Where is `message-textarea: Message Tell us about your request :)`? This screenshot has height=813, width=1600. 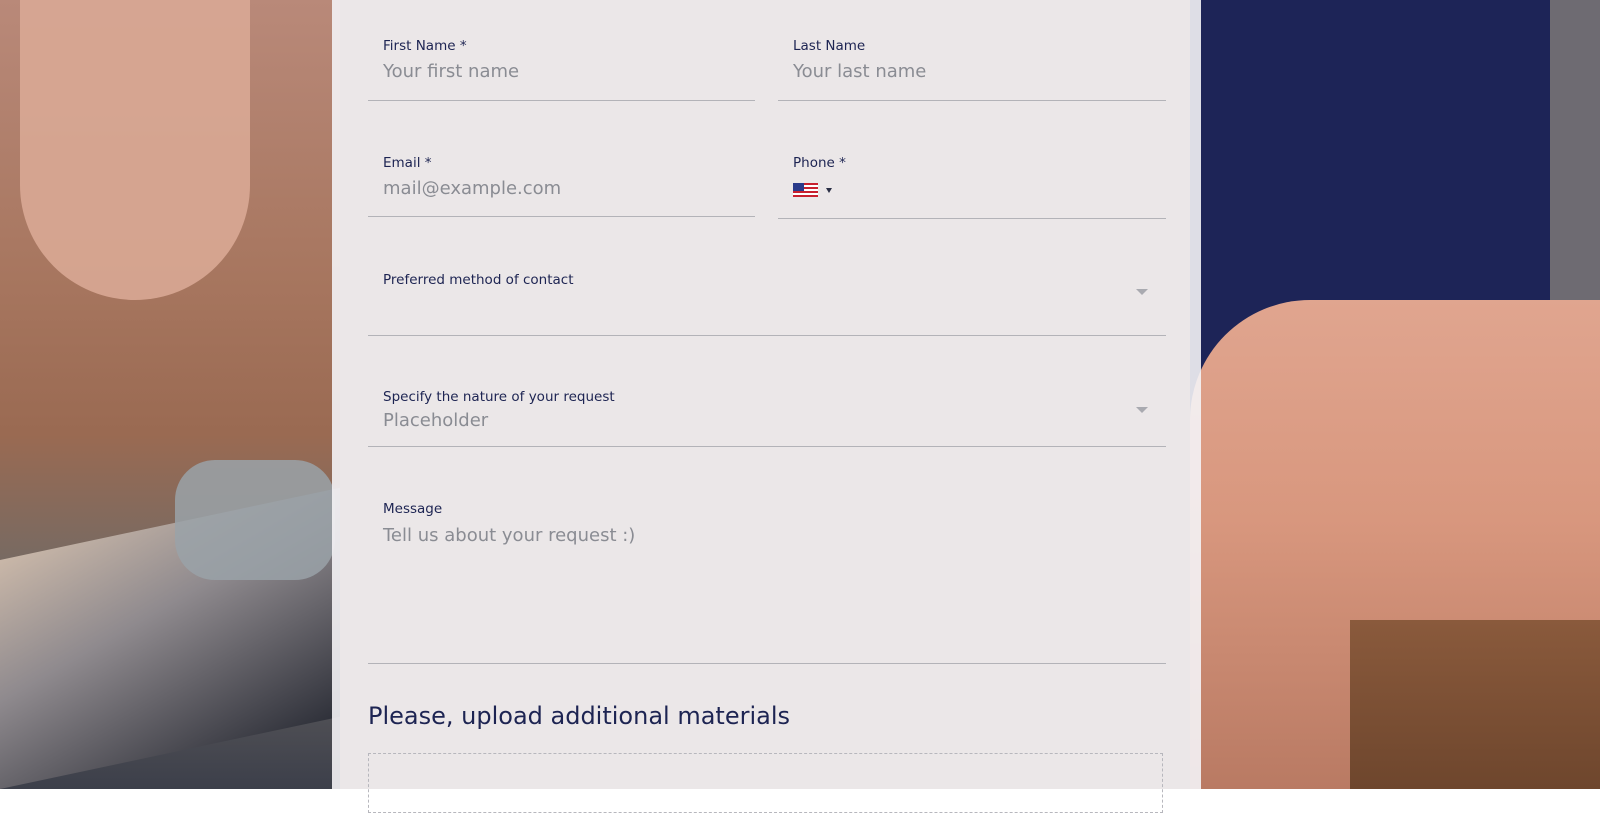
message-textarea: Message Tell us about your request :) is located at coordinates (767, 578).